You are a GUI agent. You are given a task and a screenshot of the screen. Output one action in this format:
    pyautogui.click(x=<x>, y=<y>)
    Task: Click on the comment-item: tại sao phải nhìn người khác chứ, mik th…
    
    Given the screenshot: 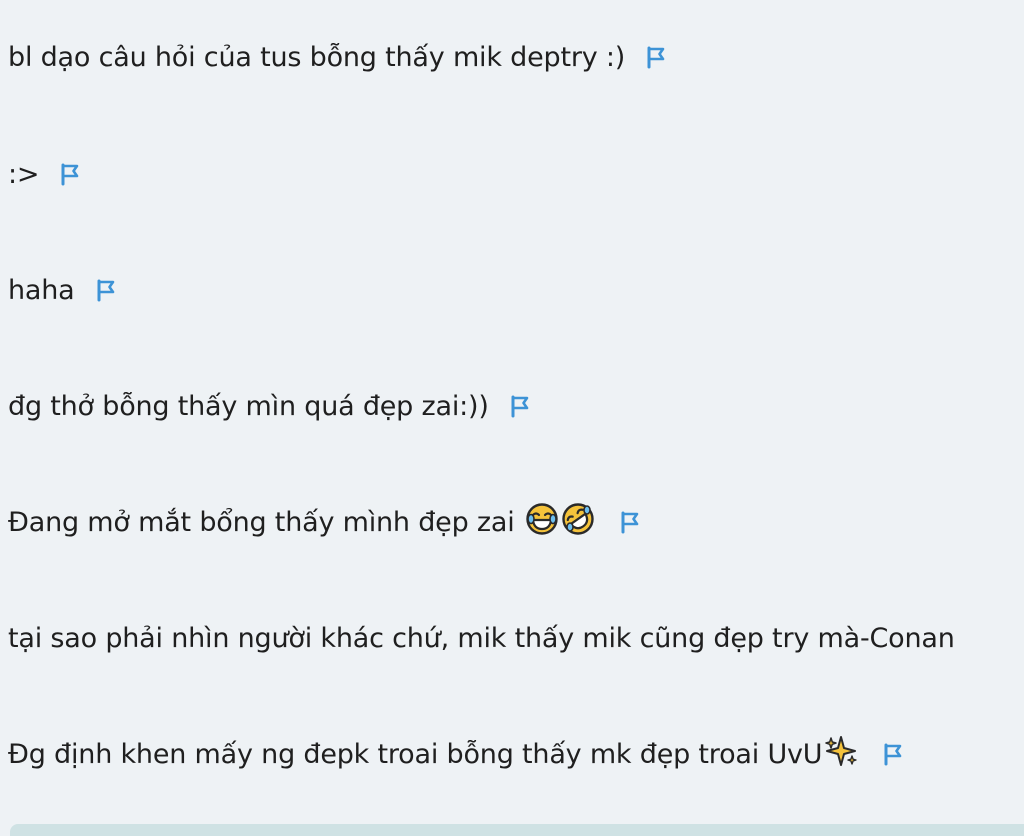 What is the action you would take?
    pyautogui.click(x=481, y=638)
    